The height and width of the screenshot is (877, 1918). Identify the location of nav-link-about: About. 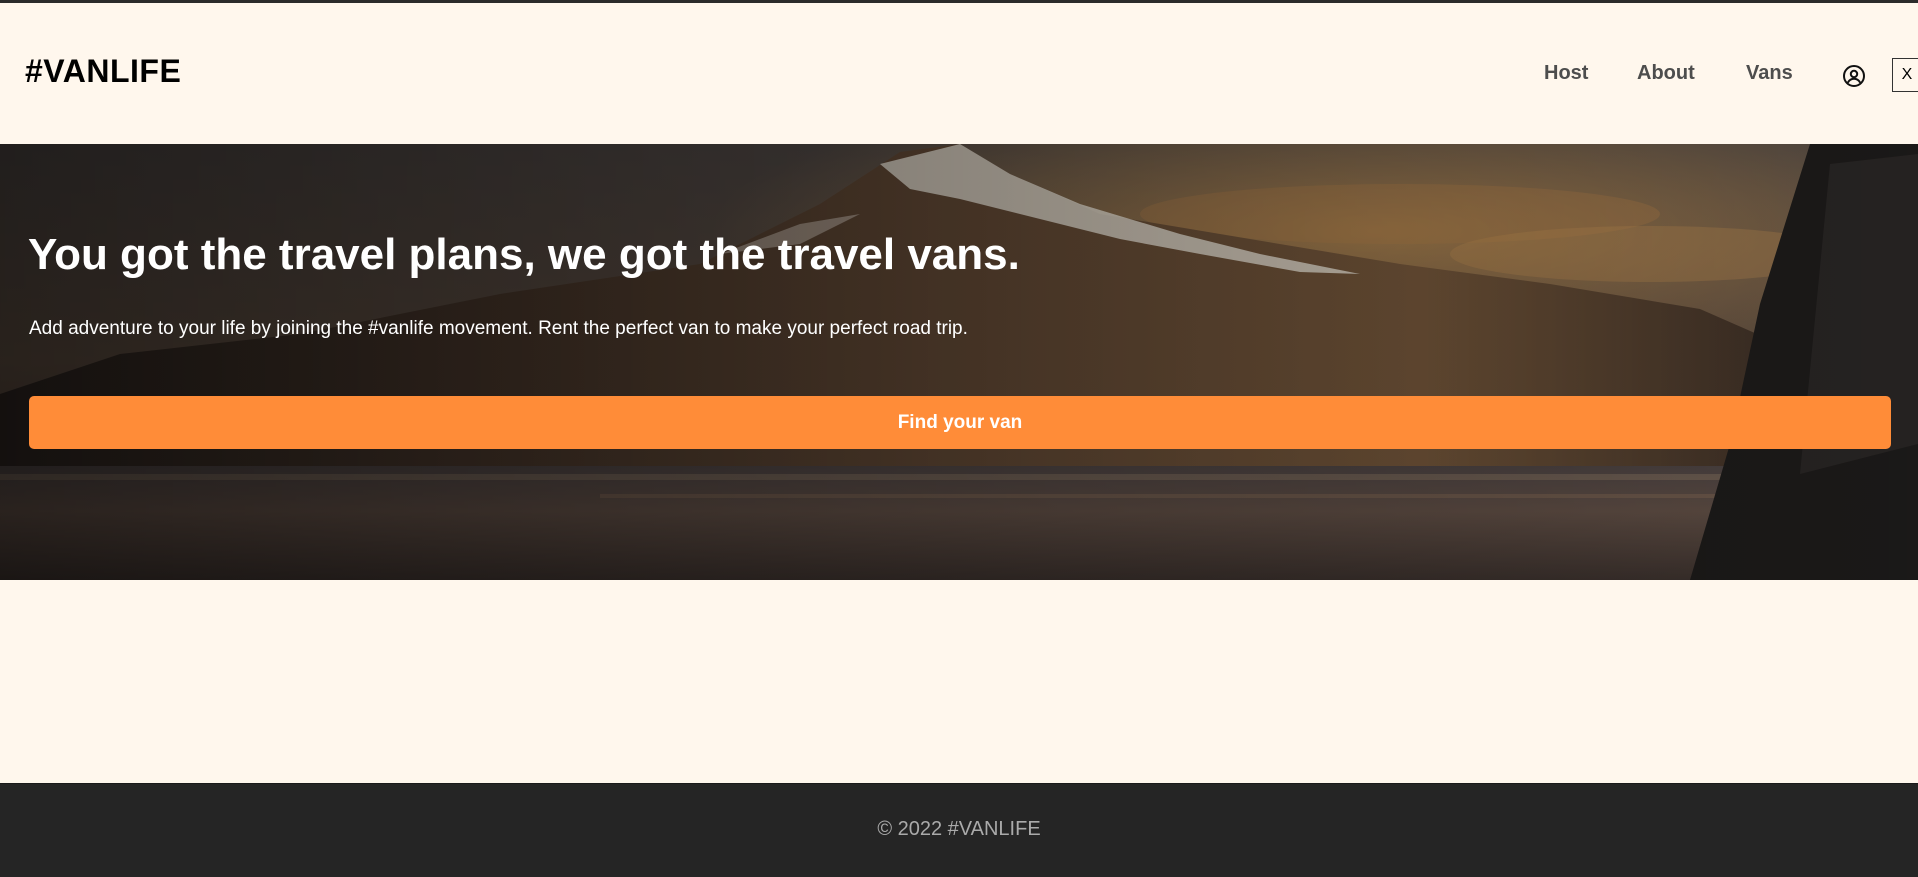
(1666, 73).